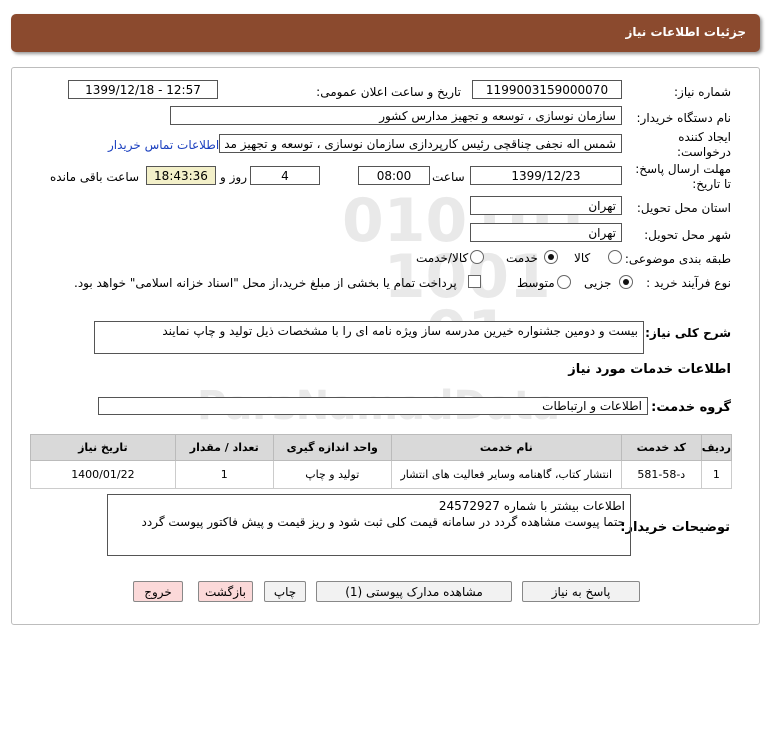 This screenshot has height=745, width=770. Describe the element at coordinates (716, 474) in the screenshot. I see `cell-row-number: 1` at that location.